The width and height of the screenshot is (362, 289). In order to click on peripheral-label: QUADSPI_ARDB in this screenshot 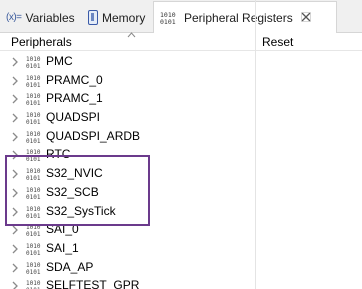, I will do `click(93, 135)`.